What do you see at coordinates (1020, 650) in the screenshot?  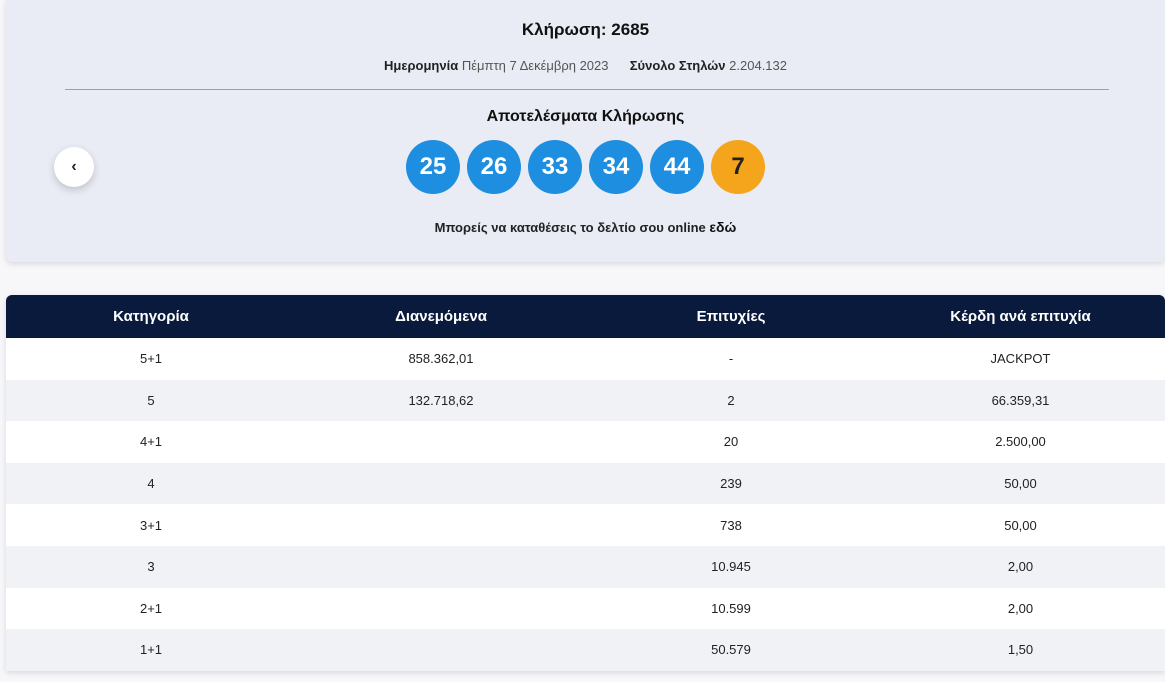 I see `cell-prize: 1,50` at bounding box center [1020, 650].